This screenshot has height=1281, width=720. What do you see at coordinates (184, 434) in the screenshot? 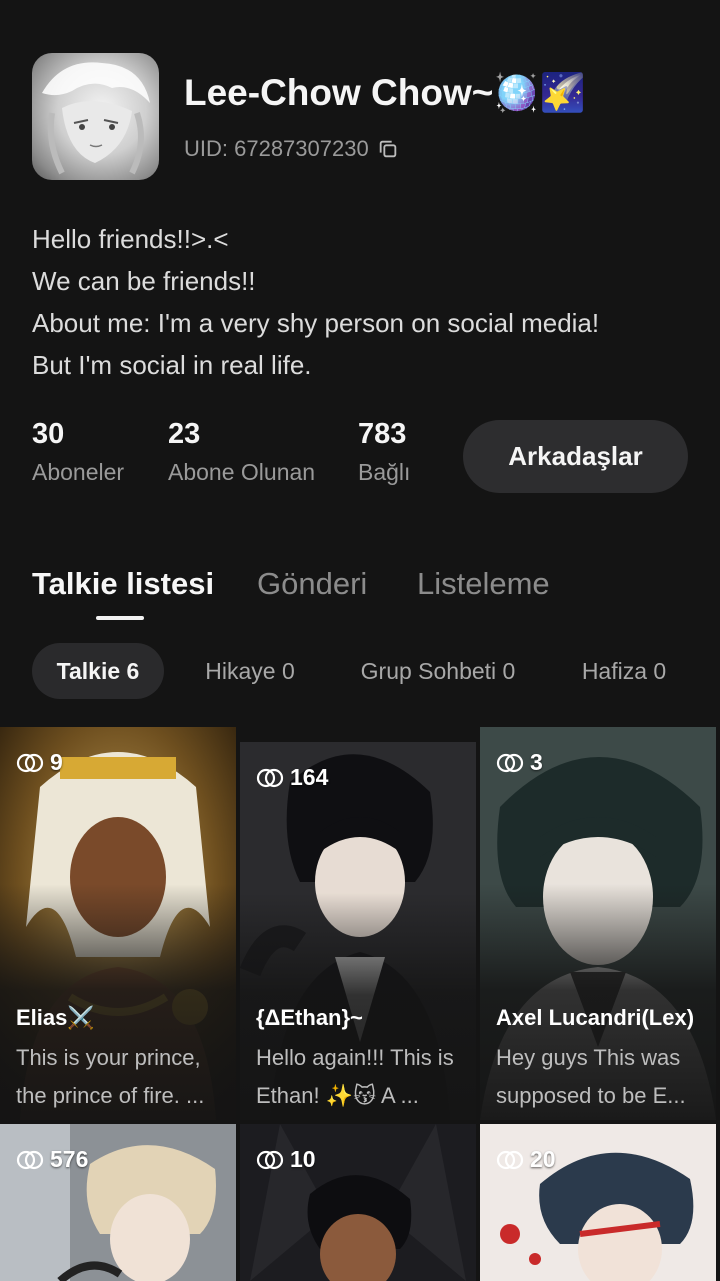
I see `stat-value: 23` at bounding box center [184, 434].